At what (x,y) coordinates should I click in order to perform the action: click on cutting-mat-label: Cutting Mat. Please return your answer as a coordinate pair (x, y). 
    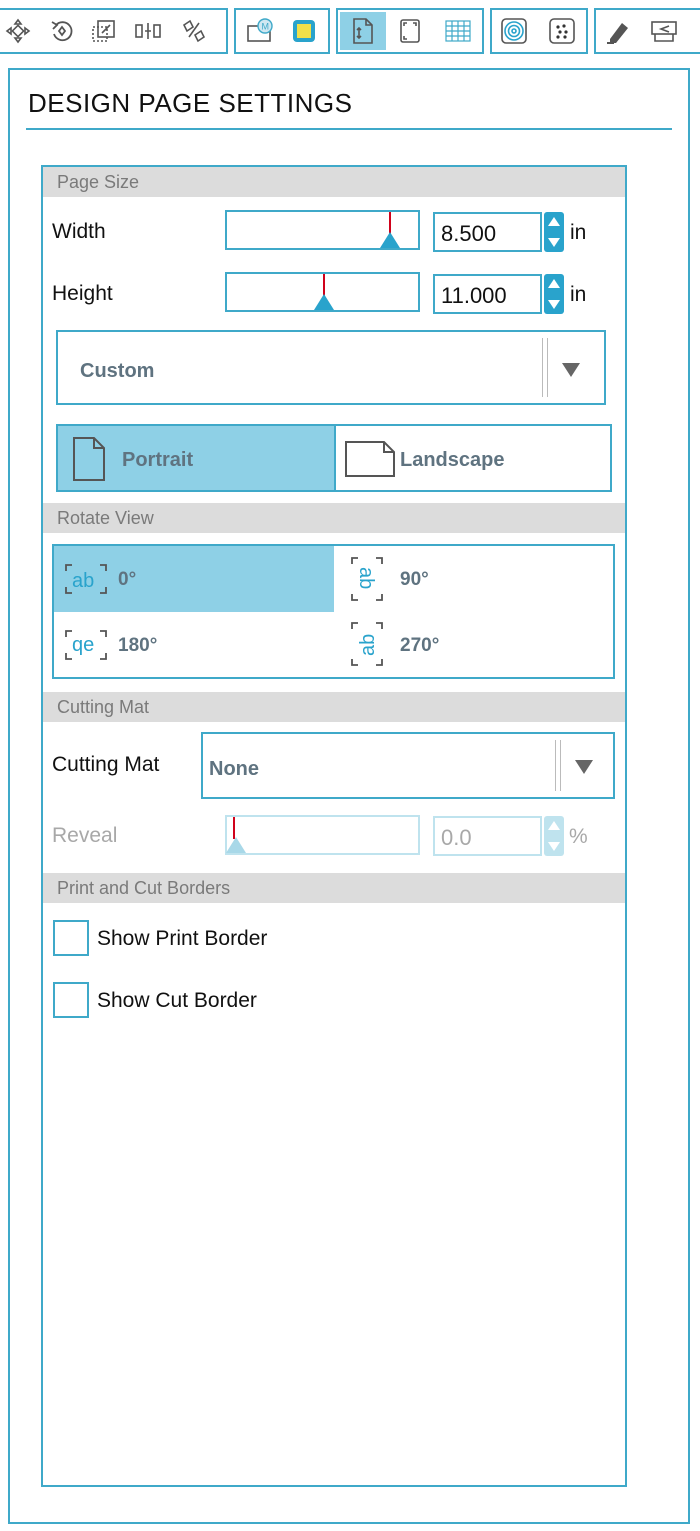
    Looking at the image, I should click on (106, 764).